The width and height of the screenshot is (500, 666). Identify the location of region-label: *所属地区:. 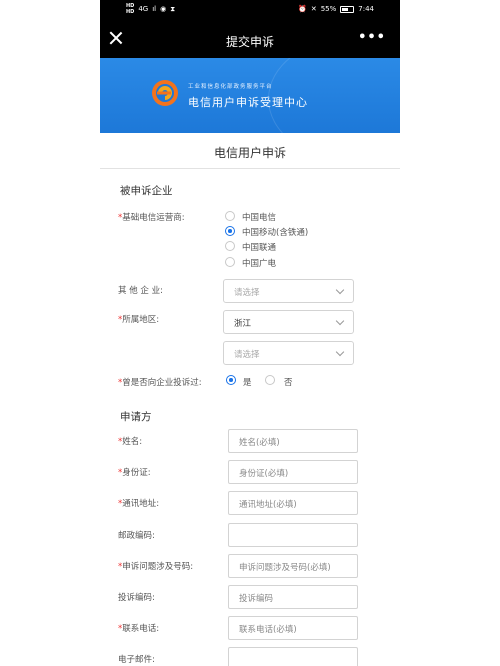
(139, 320).